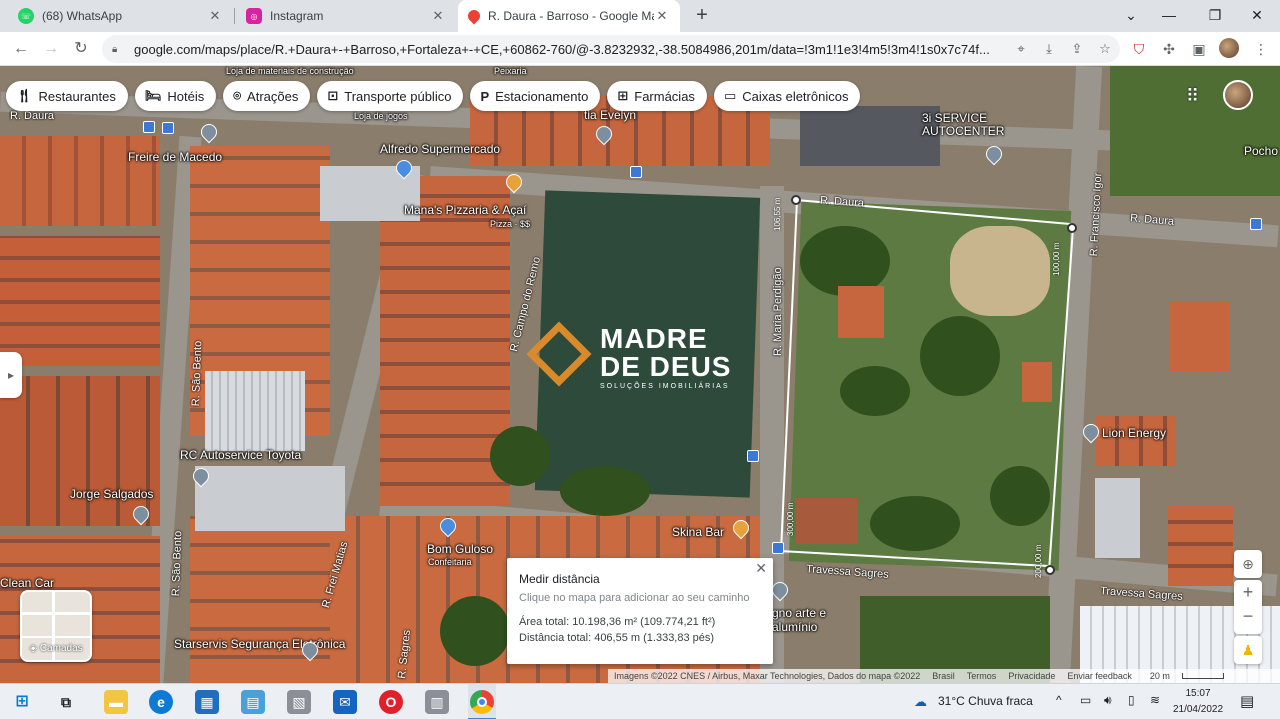 The image size is (1280, 719). I want to click on place-label: Loja de materiais de construção, so click(290, 71).